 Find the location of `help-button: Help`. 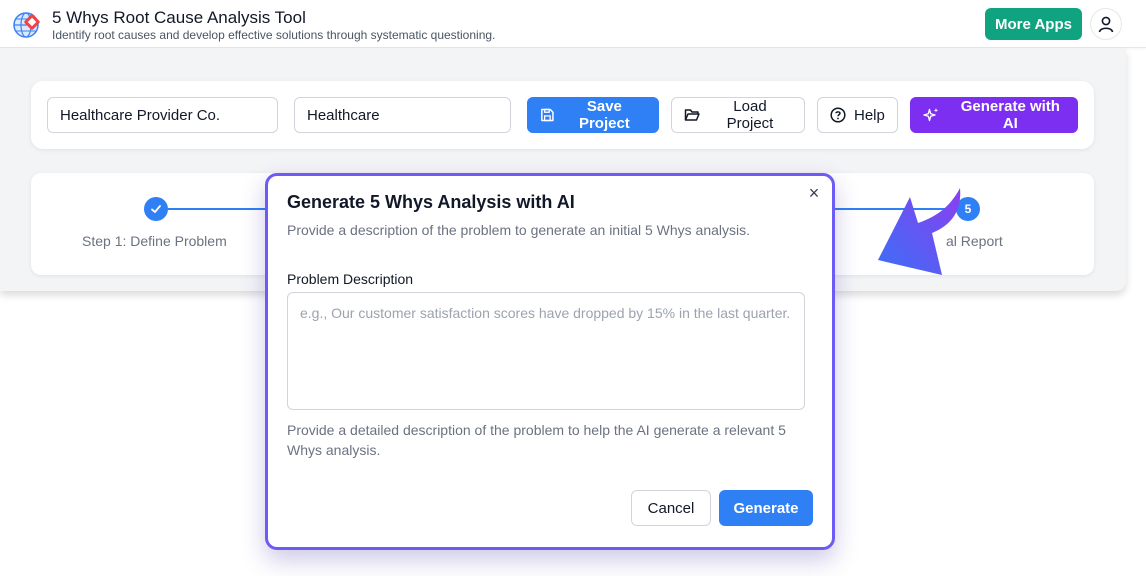

help-button: Help is located at coordinates (857, 115).